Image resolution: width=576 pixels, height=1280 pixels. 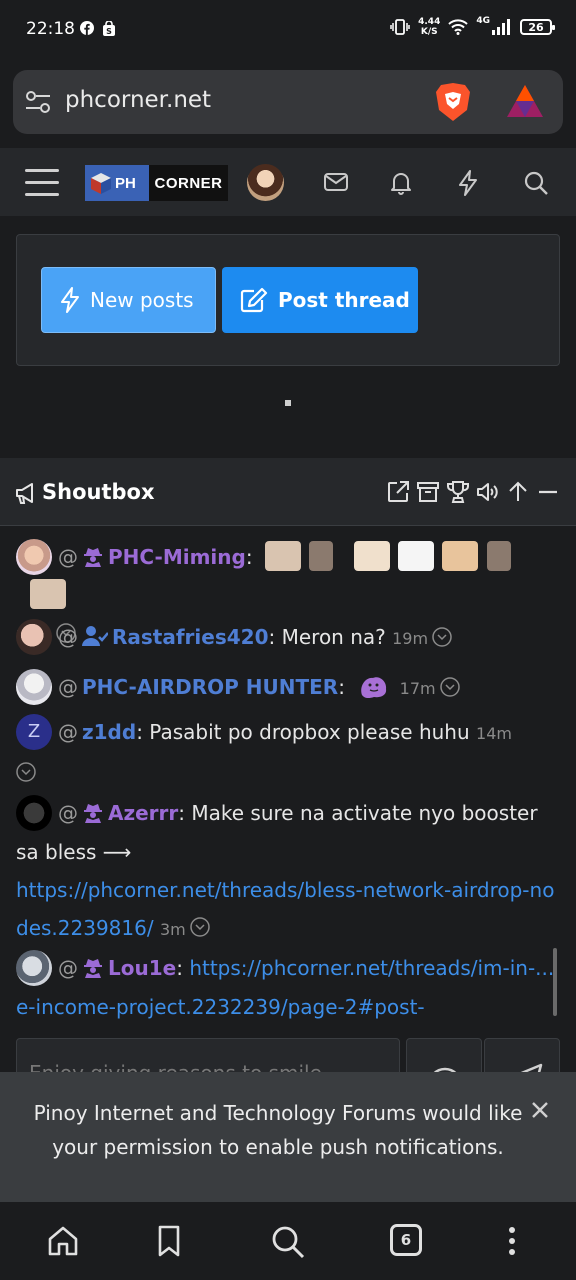 What do you see at coordinates (537, 27) in the screenshot?
I see `battery-indicator: 26` at bounding box center [537, 27].